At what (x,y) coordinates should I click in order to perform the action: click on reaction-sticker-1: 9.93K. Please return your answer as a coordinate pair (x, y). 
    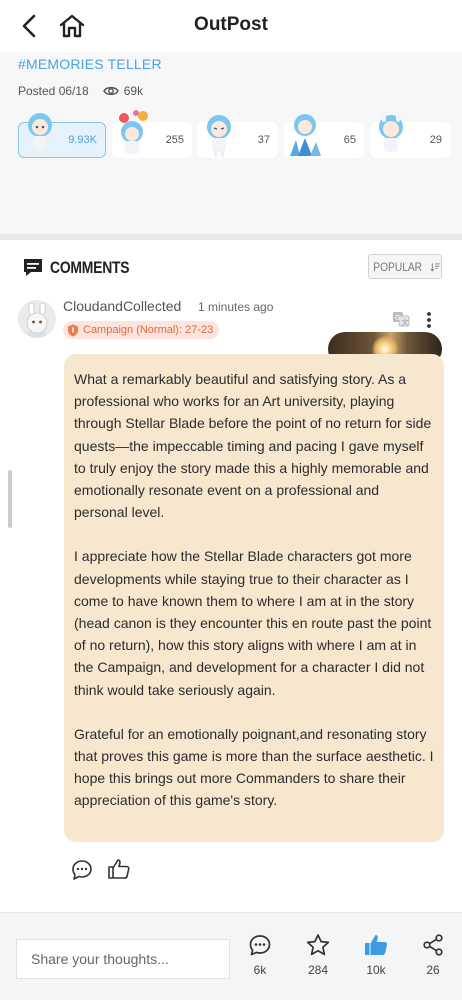
    Looking at the image, I should click on (62, 135).